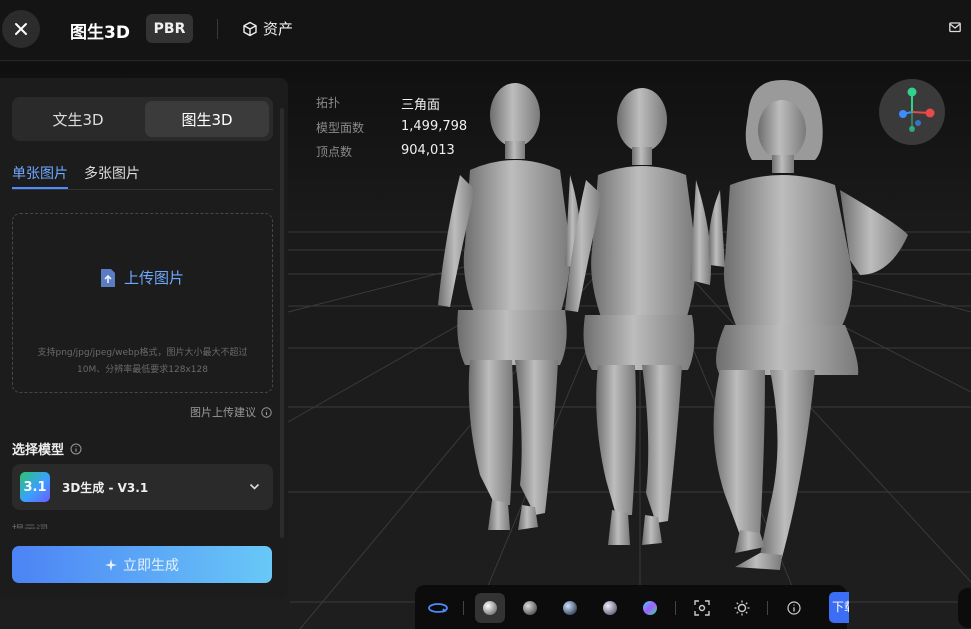 The image size is (971, 629). Describe the element at coordinates (485, 30) in the screenshot. I see `top-bar: 图生3D PBR 资产` at that location.